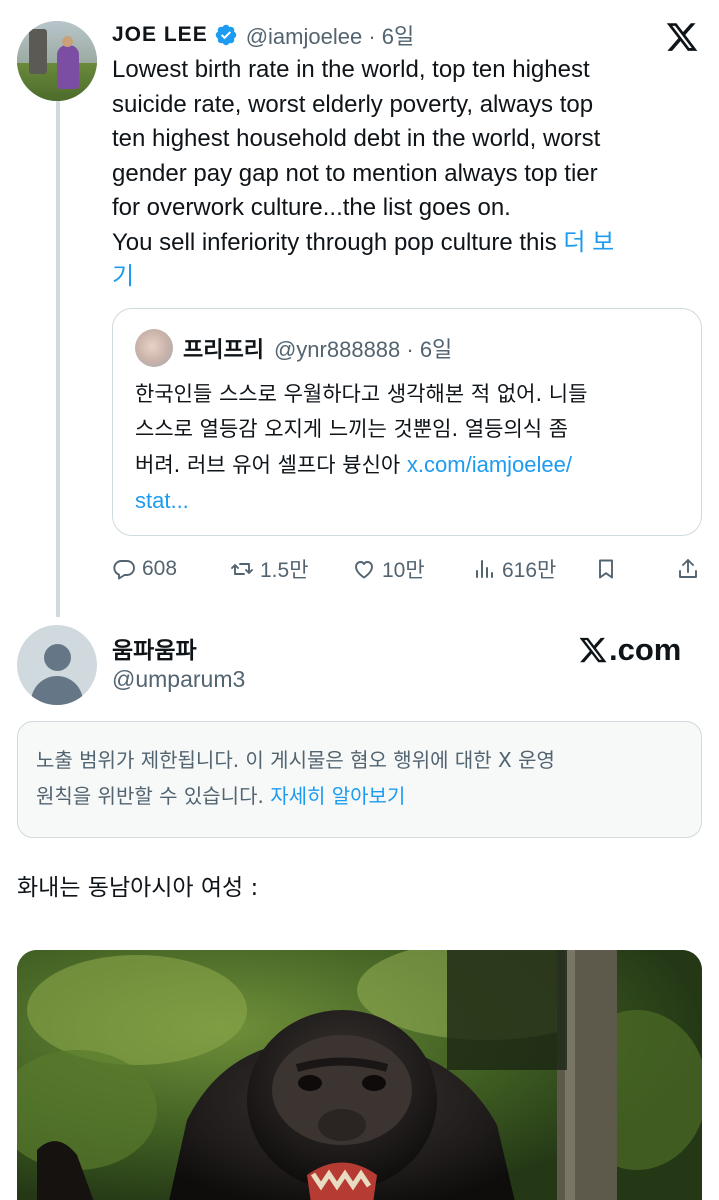 The height and width of the screenshot is (1200, 719). I want to click on quoted-text-line: 스스로 열등감 오지게 느끼는 것뿐임. 열등의식 좀, so click(352, 429).